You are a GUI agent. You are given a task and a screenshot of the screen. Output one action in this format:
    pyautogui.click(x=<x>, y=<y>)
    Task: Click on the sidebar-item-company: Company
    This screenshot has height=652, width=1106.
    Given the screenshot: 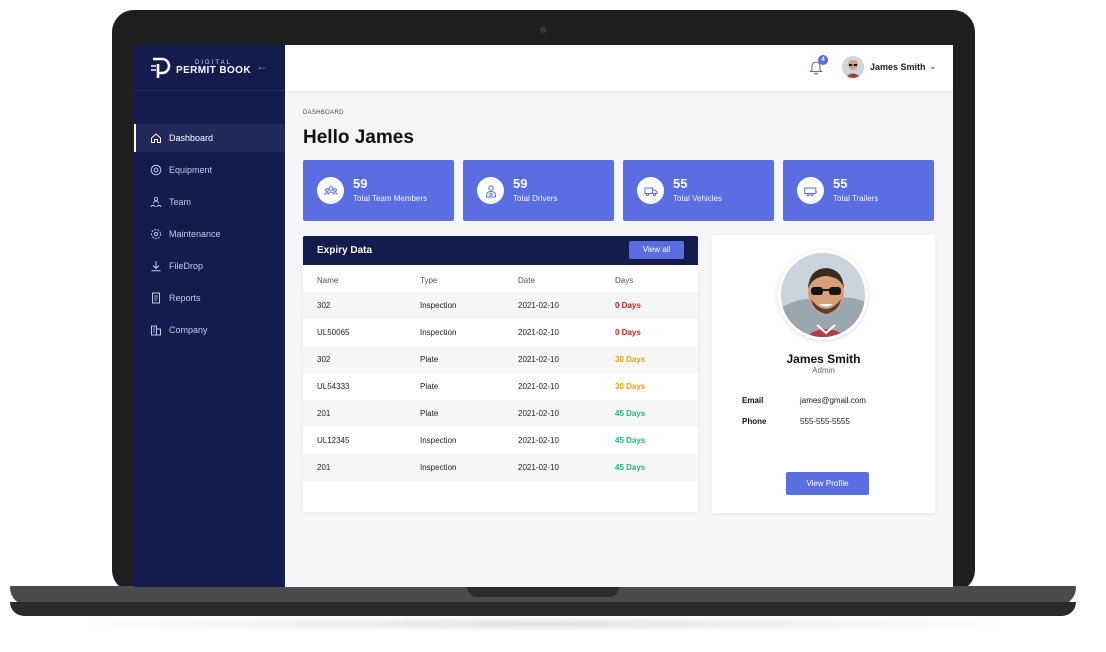 What is the action you would take?
    pyautogui.click(x=209, y=330)
    